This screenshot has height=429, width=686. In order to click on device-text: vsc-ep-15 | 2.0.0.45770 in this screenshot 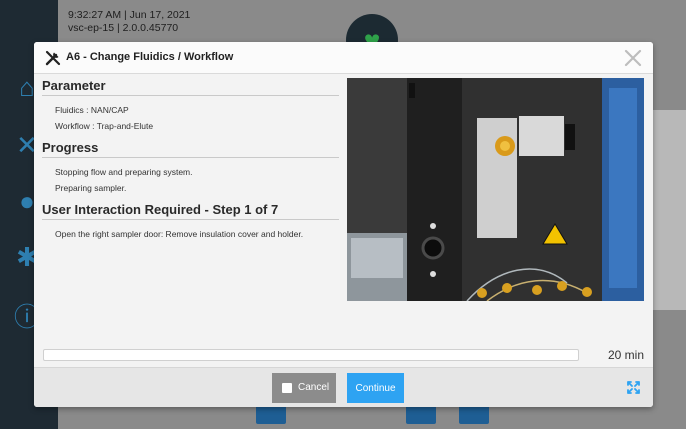, I will do `click(123, 28)`.